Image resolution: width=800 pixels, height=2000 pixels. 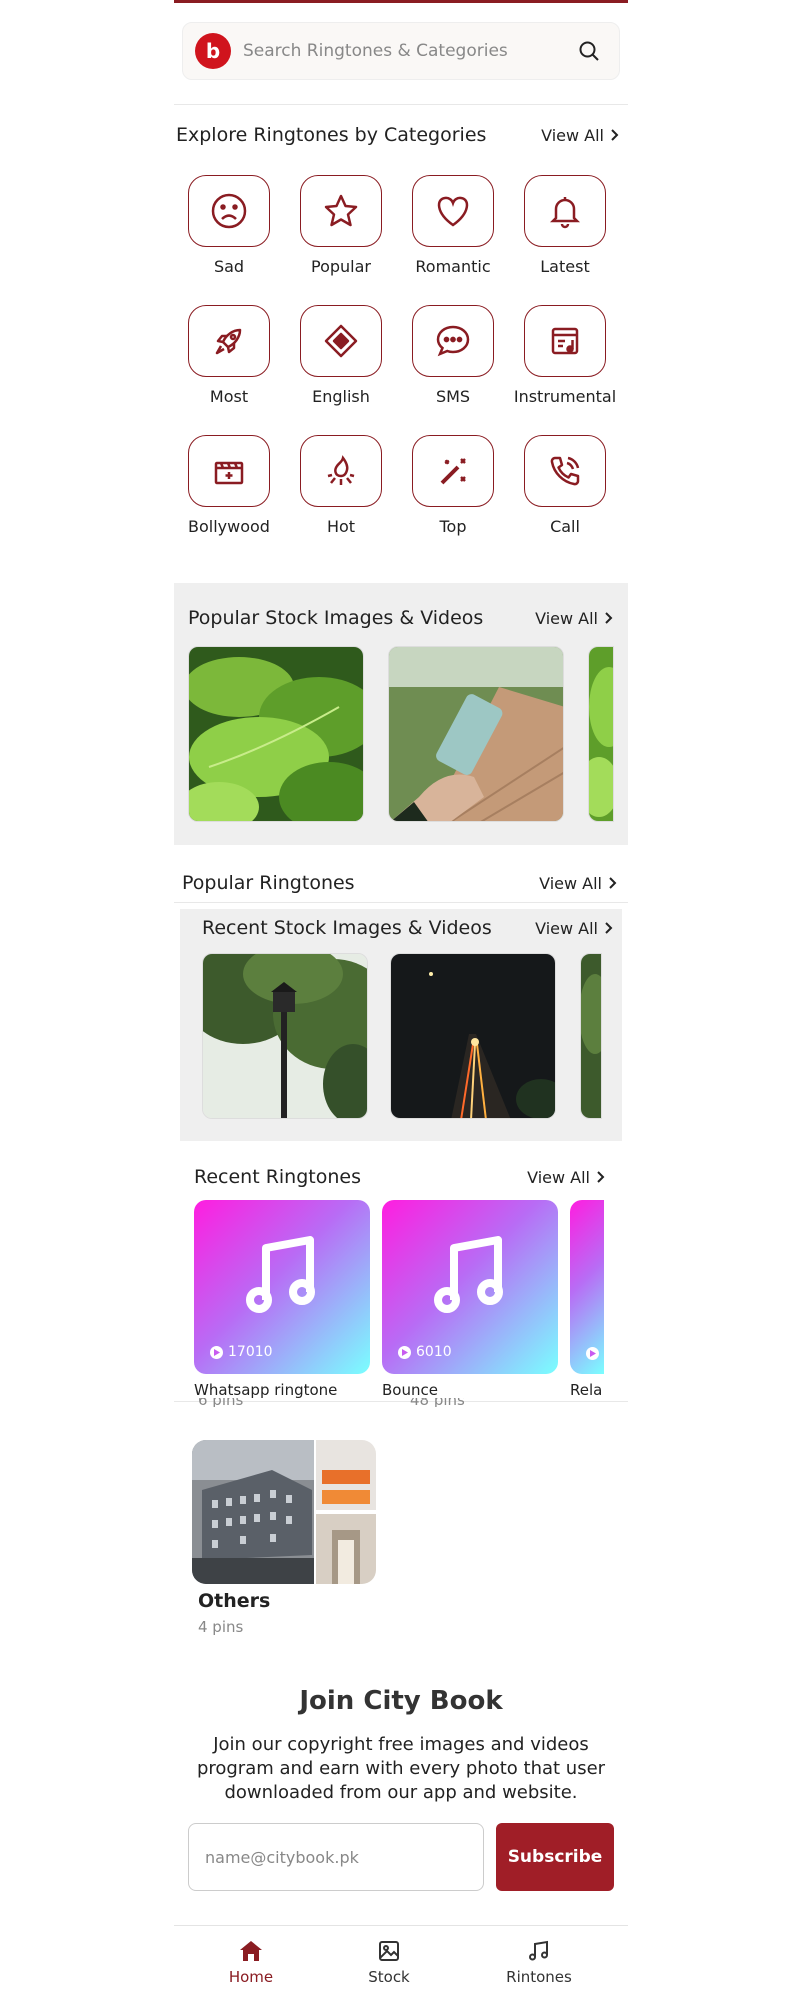 What do you see at coordinates (389, 1962) in the screenshot?
I see `nav-stock: Stock` at bounding box center [389, 1962].